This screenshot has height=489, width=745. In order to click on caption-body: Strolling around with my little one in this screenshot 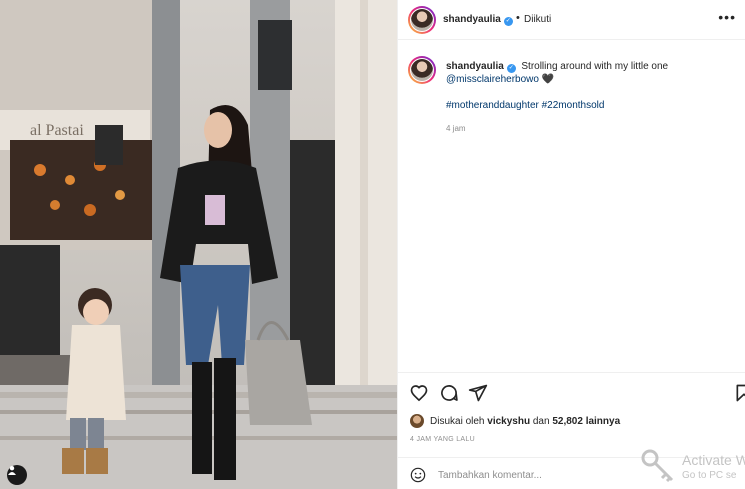, I will do `click(595, 66)`.